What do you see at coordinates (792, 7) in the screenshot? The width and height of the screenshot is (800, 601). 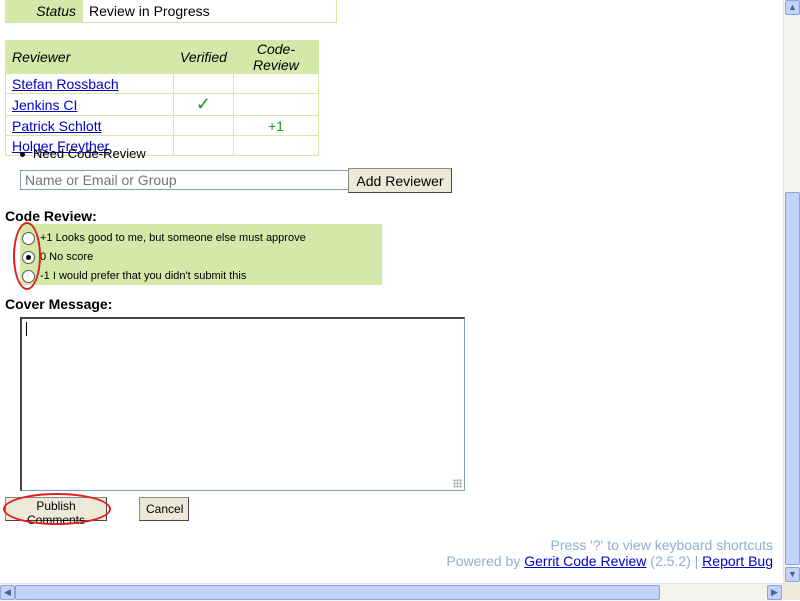 I see `scroll-up-icon: ▲` at bounding box center [792, 7].